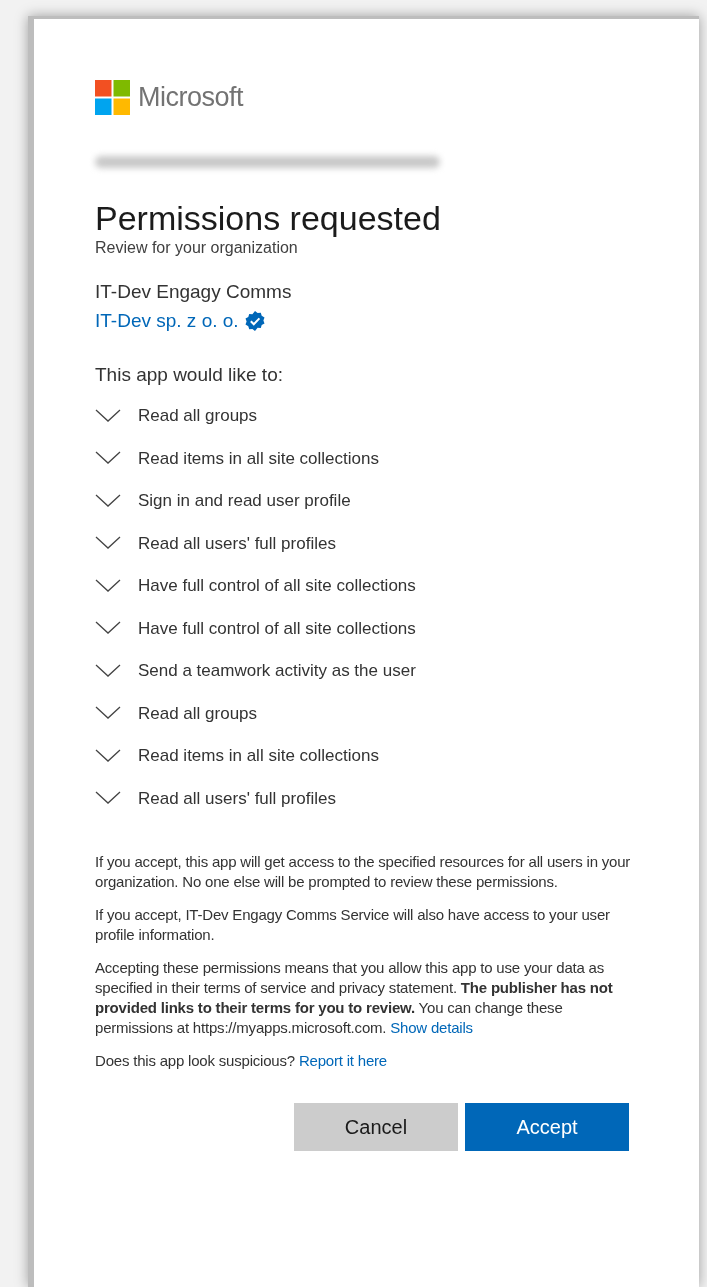 This screenshot has height=1287, width=707. I want to click on notice-text: If you accept, this app will get access to the specified resources for all users in your organization. No one else will be prompted to review these permissions., so click(363, 871).